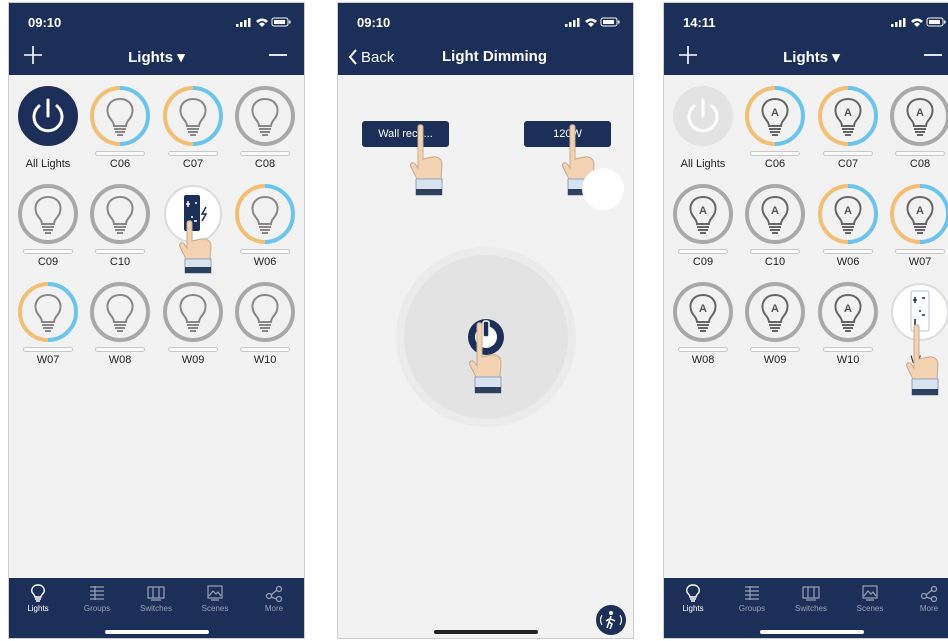  I want to click on light-tile: W06, so click(265, 231).